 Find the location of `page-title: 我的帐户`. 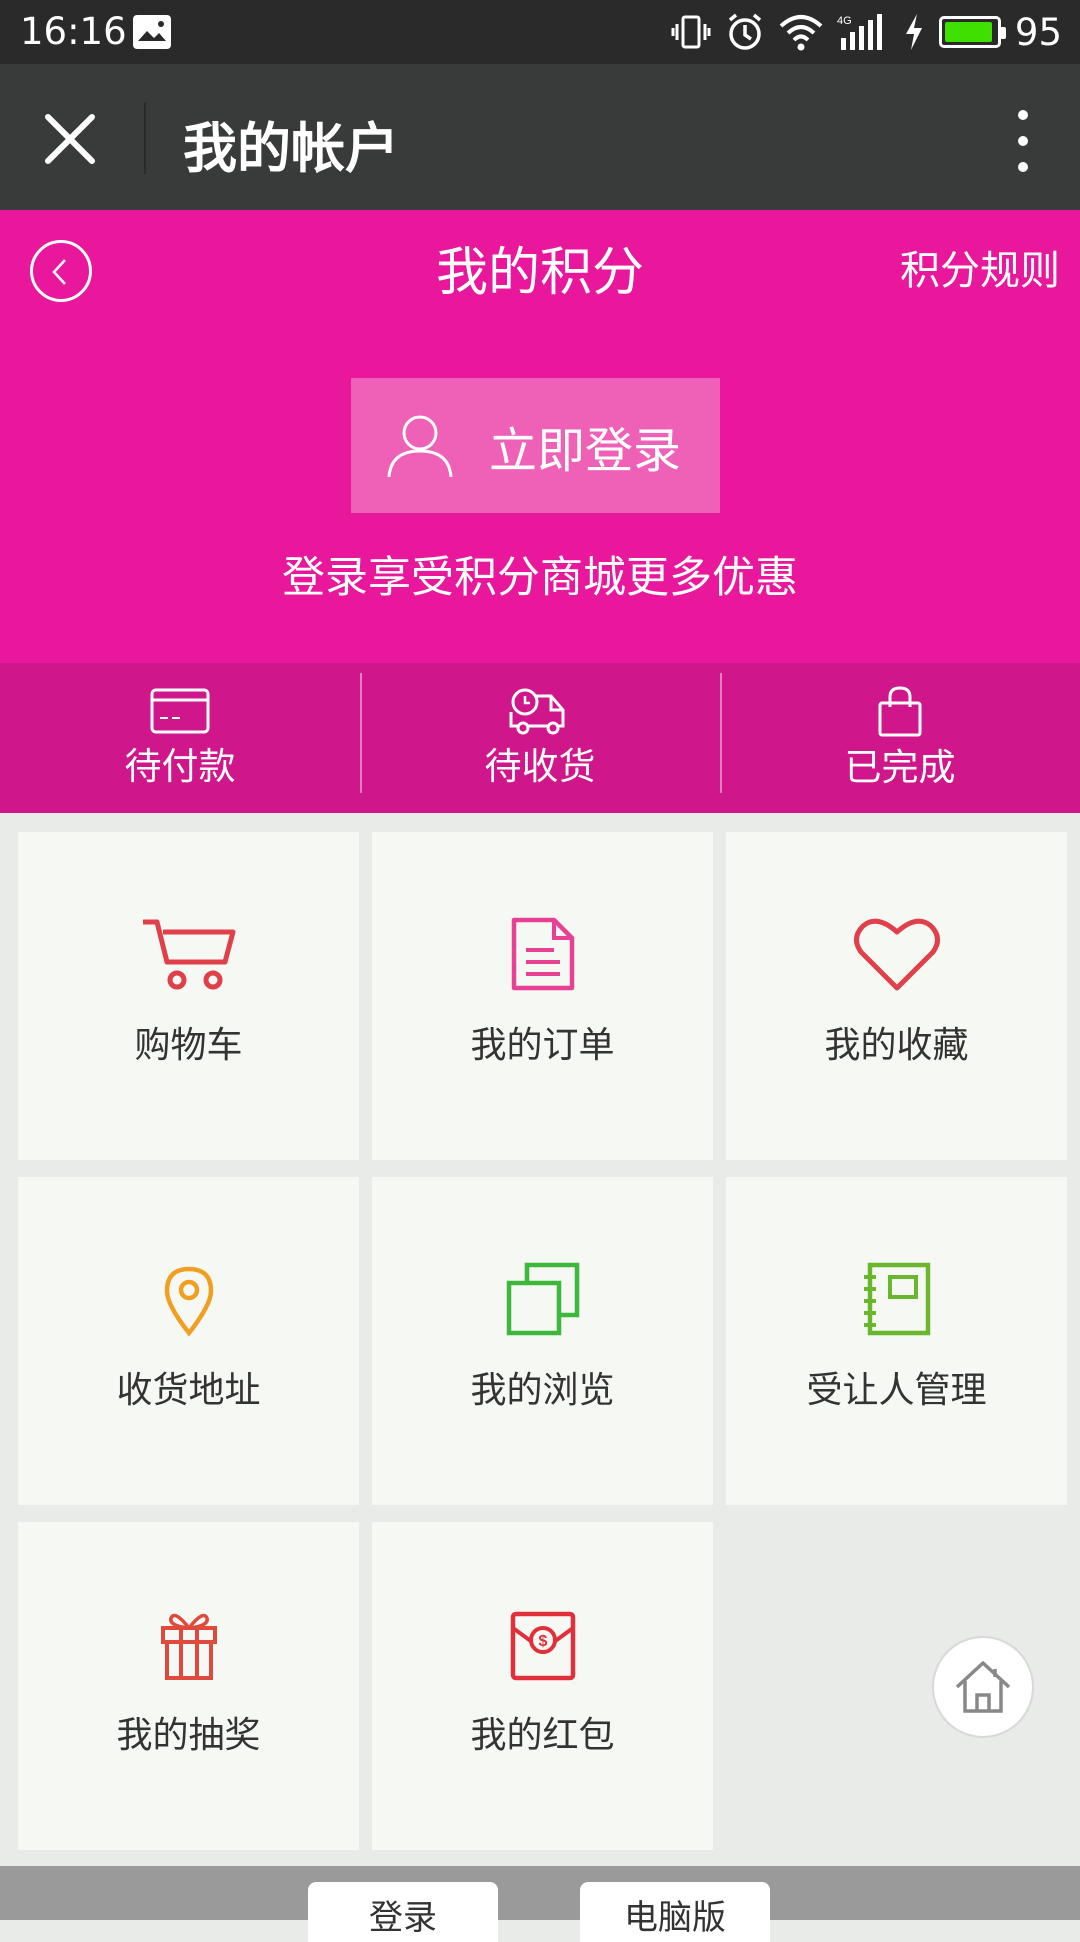

page-title: 我的帐户 is located at coordinates (291, 148).